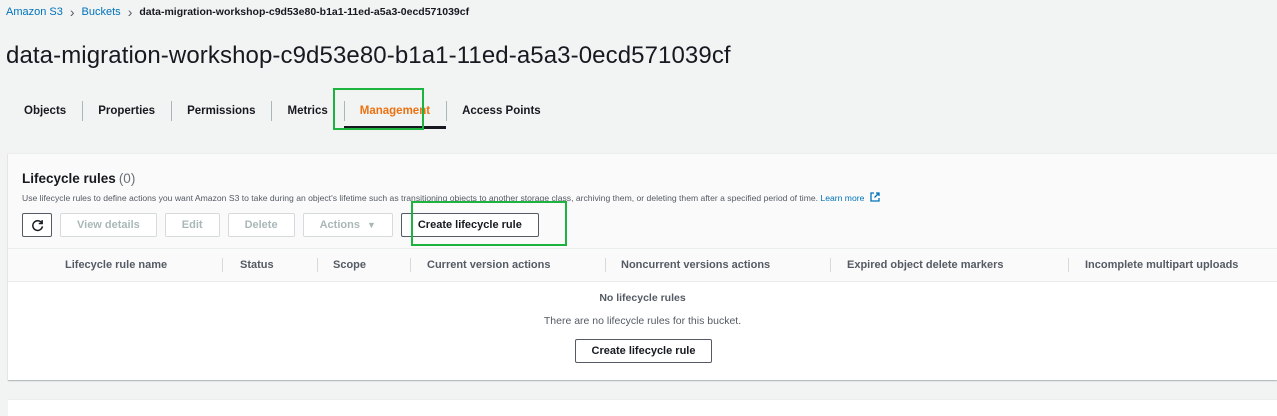 This screenshot has height=416, width=1277. Describe the element at coordinates (126, 111) in the screenshot. I see `tab-properties: Properties` at that location.